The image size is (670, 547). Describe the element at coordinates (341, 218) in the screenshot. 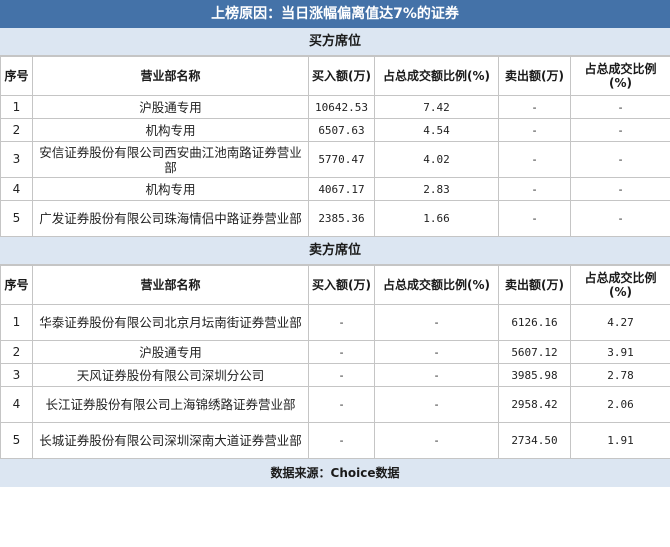

I see `buy-amount: 2385.36` at that location.